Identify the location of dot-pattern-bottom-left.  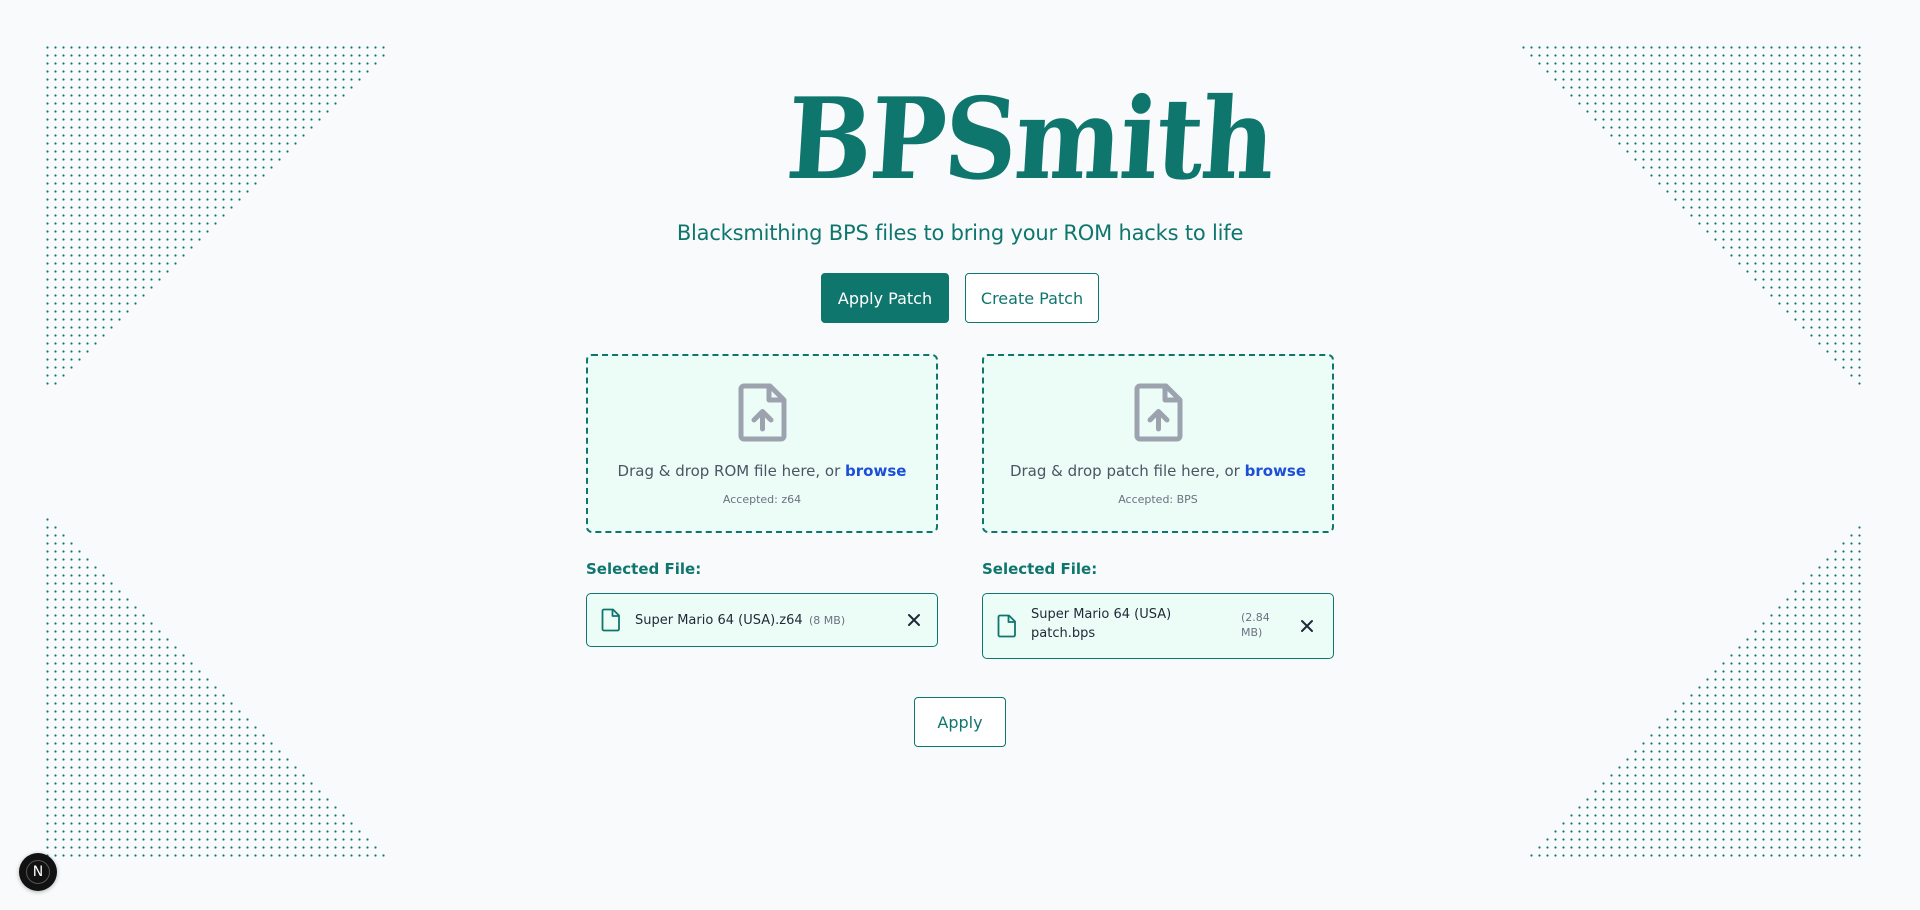
(218, 690).